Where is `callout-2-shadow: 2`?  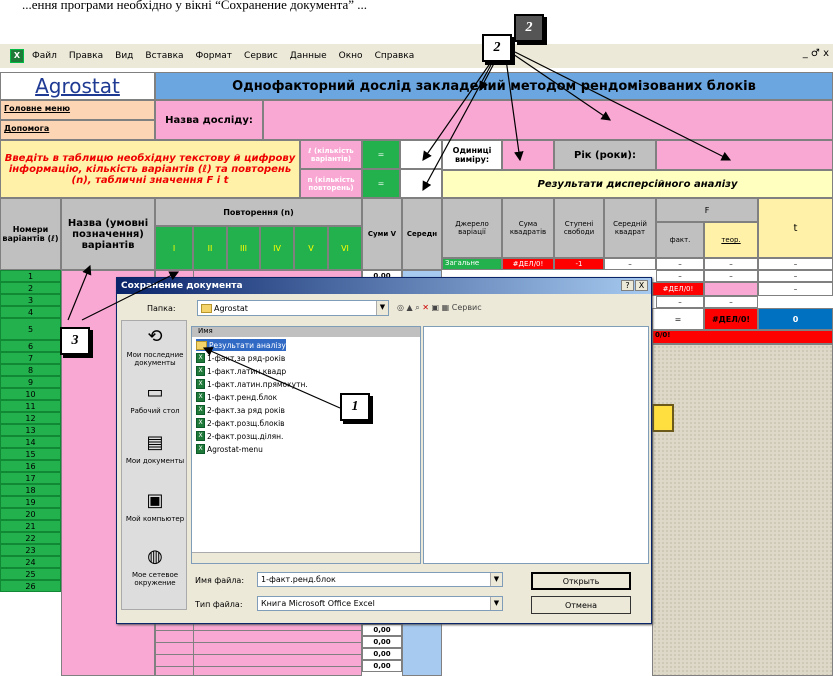
callout-2-shadow: 2 is located at coordinates (497, 48).